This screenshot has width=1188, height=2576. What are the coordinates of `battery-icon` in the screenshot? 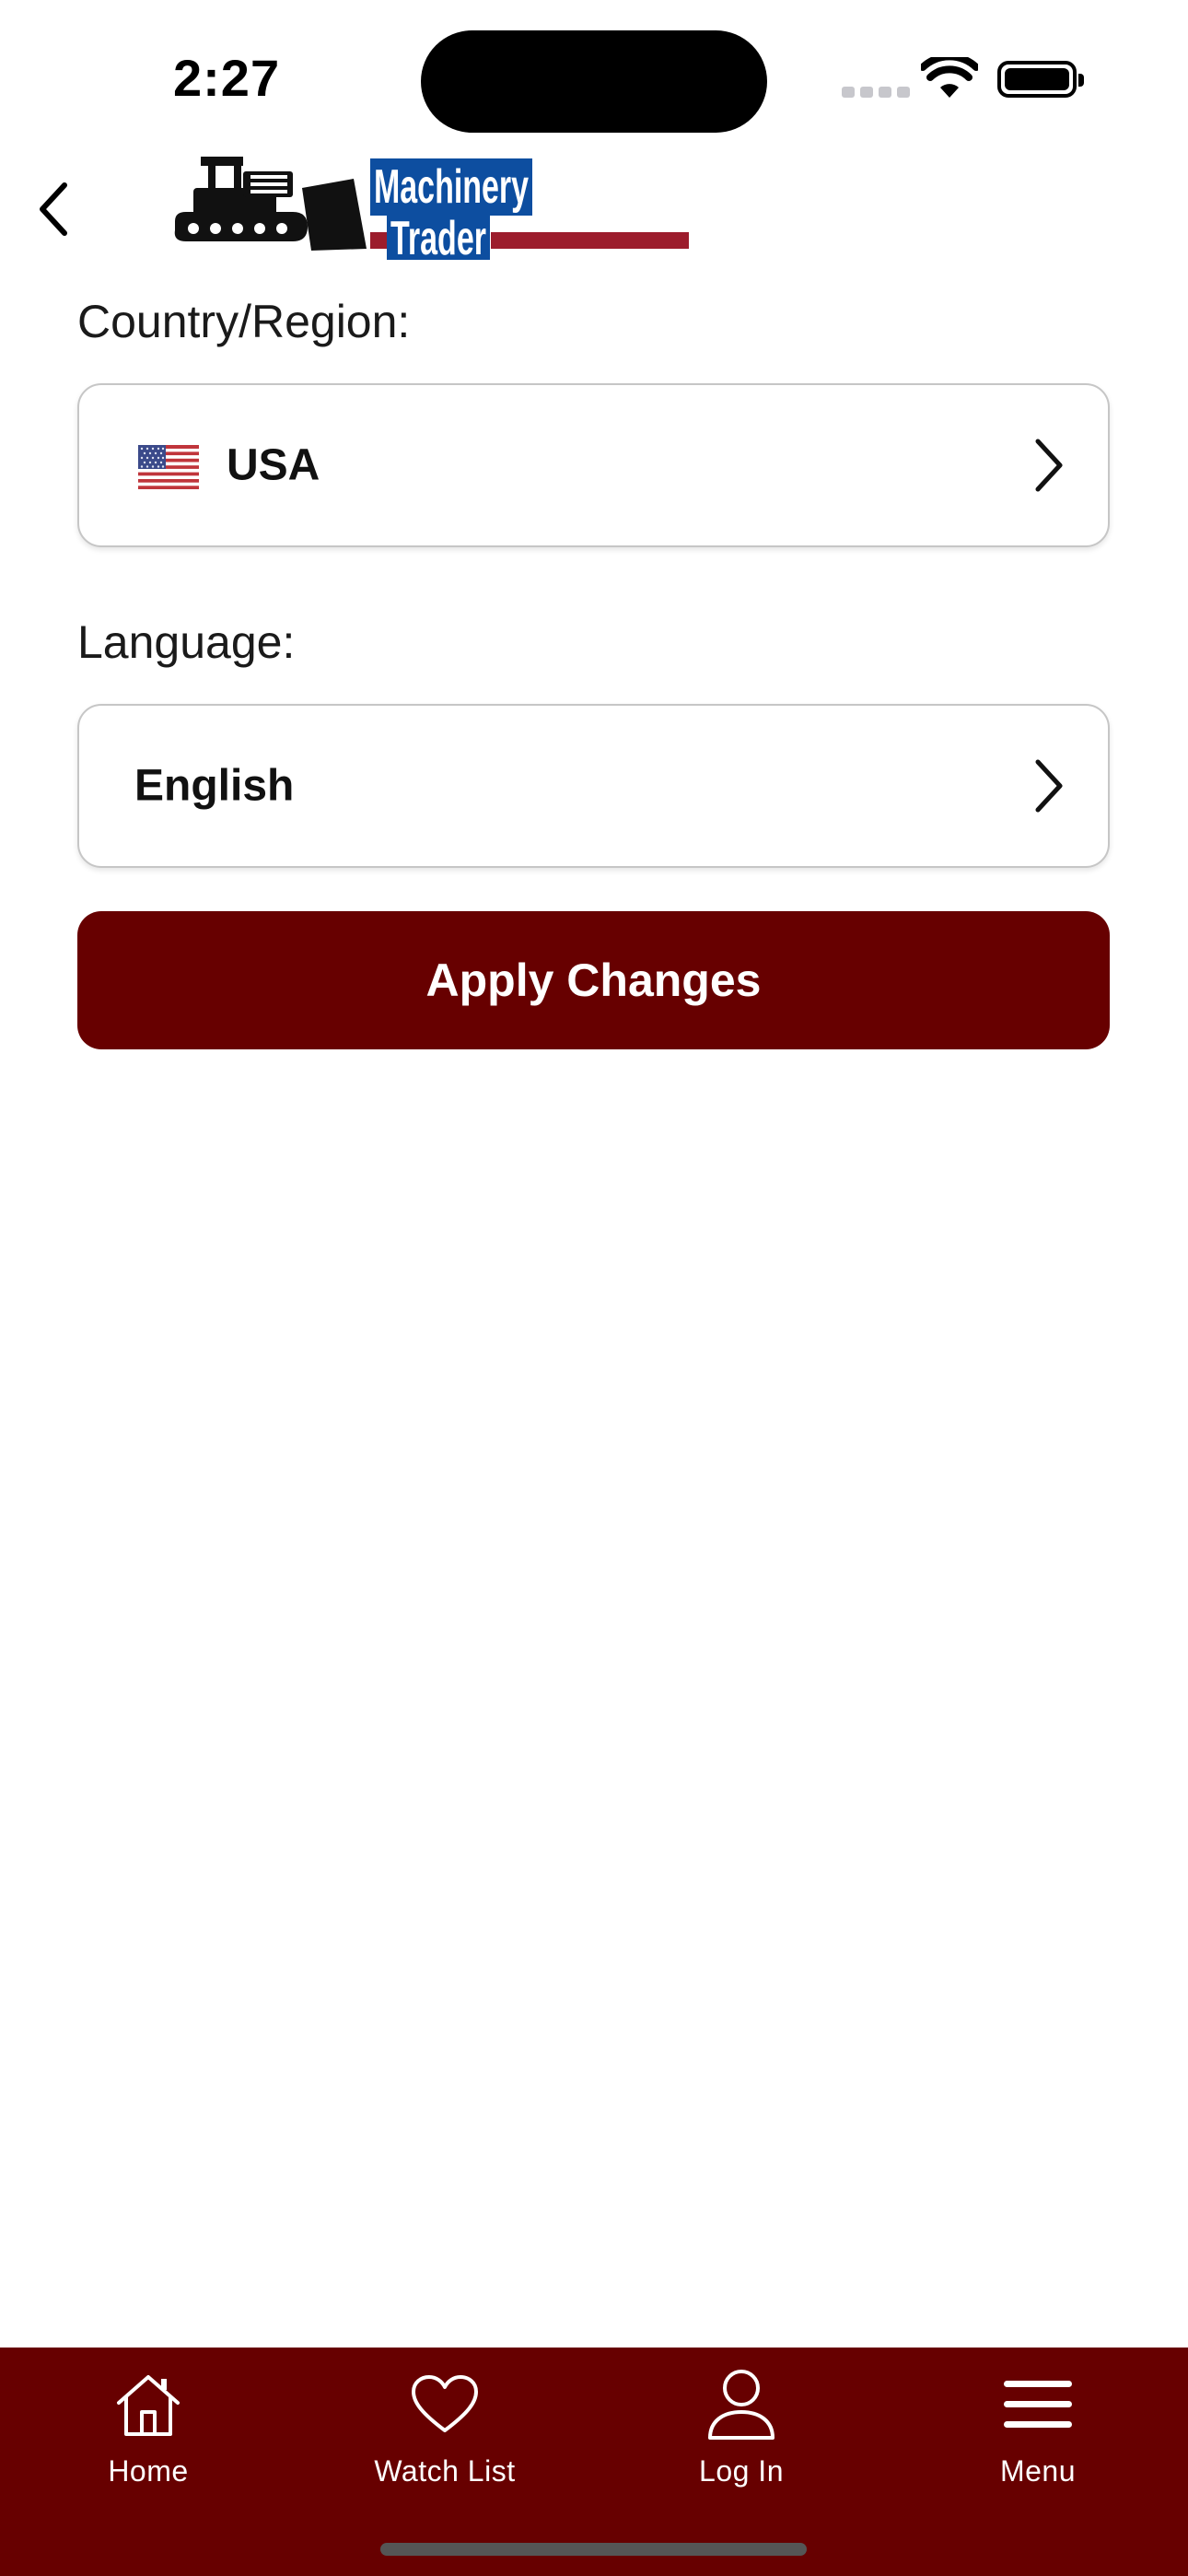 It's located at (1040, 79).